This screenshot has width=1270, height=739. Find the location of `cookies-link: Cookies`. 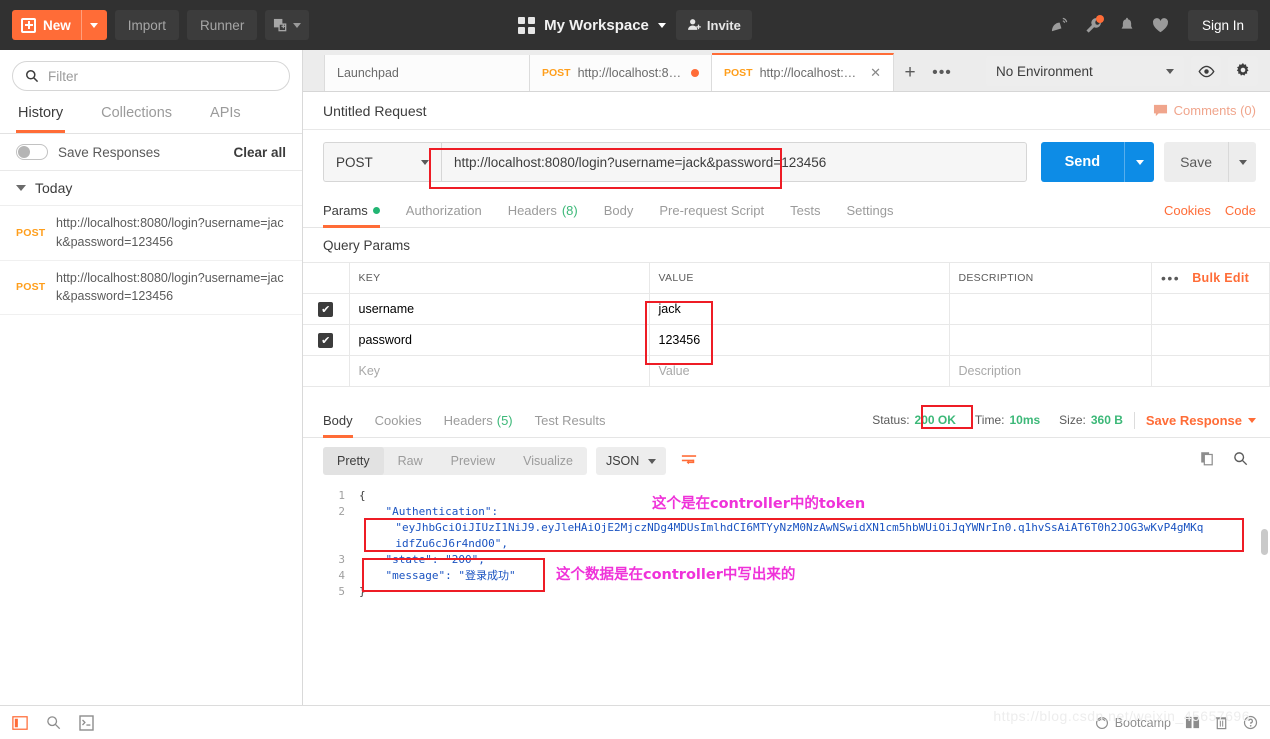

cookies-link: Cookies is located at coordinates (1187, 210).